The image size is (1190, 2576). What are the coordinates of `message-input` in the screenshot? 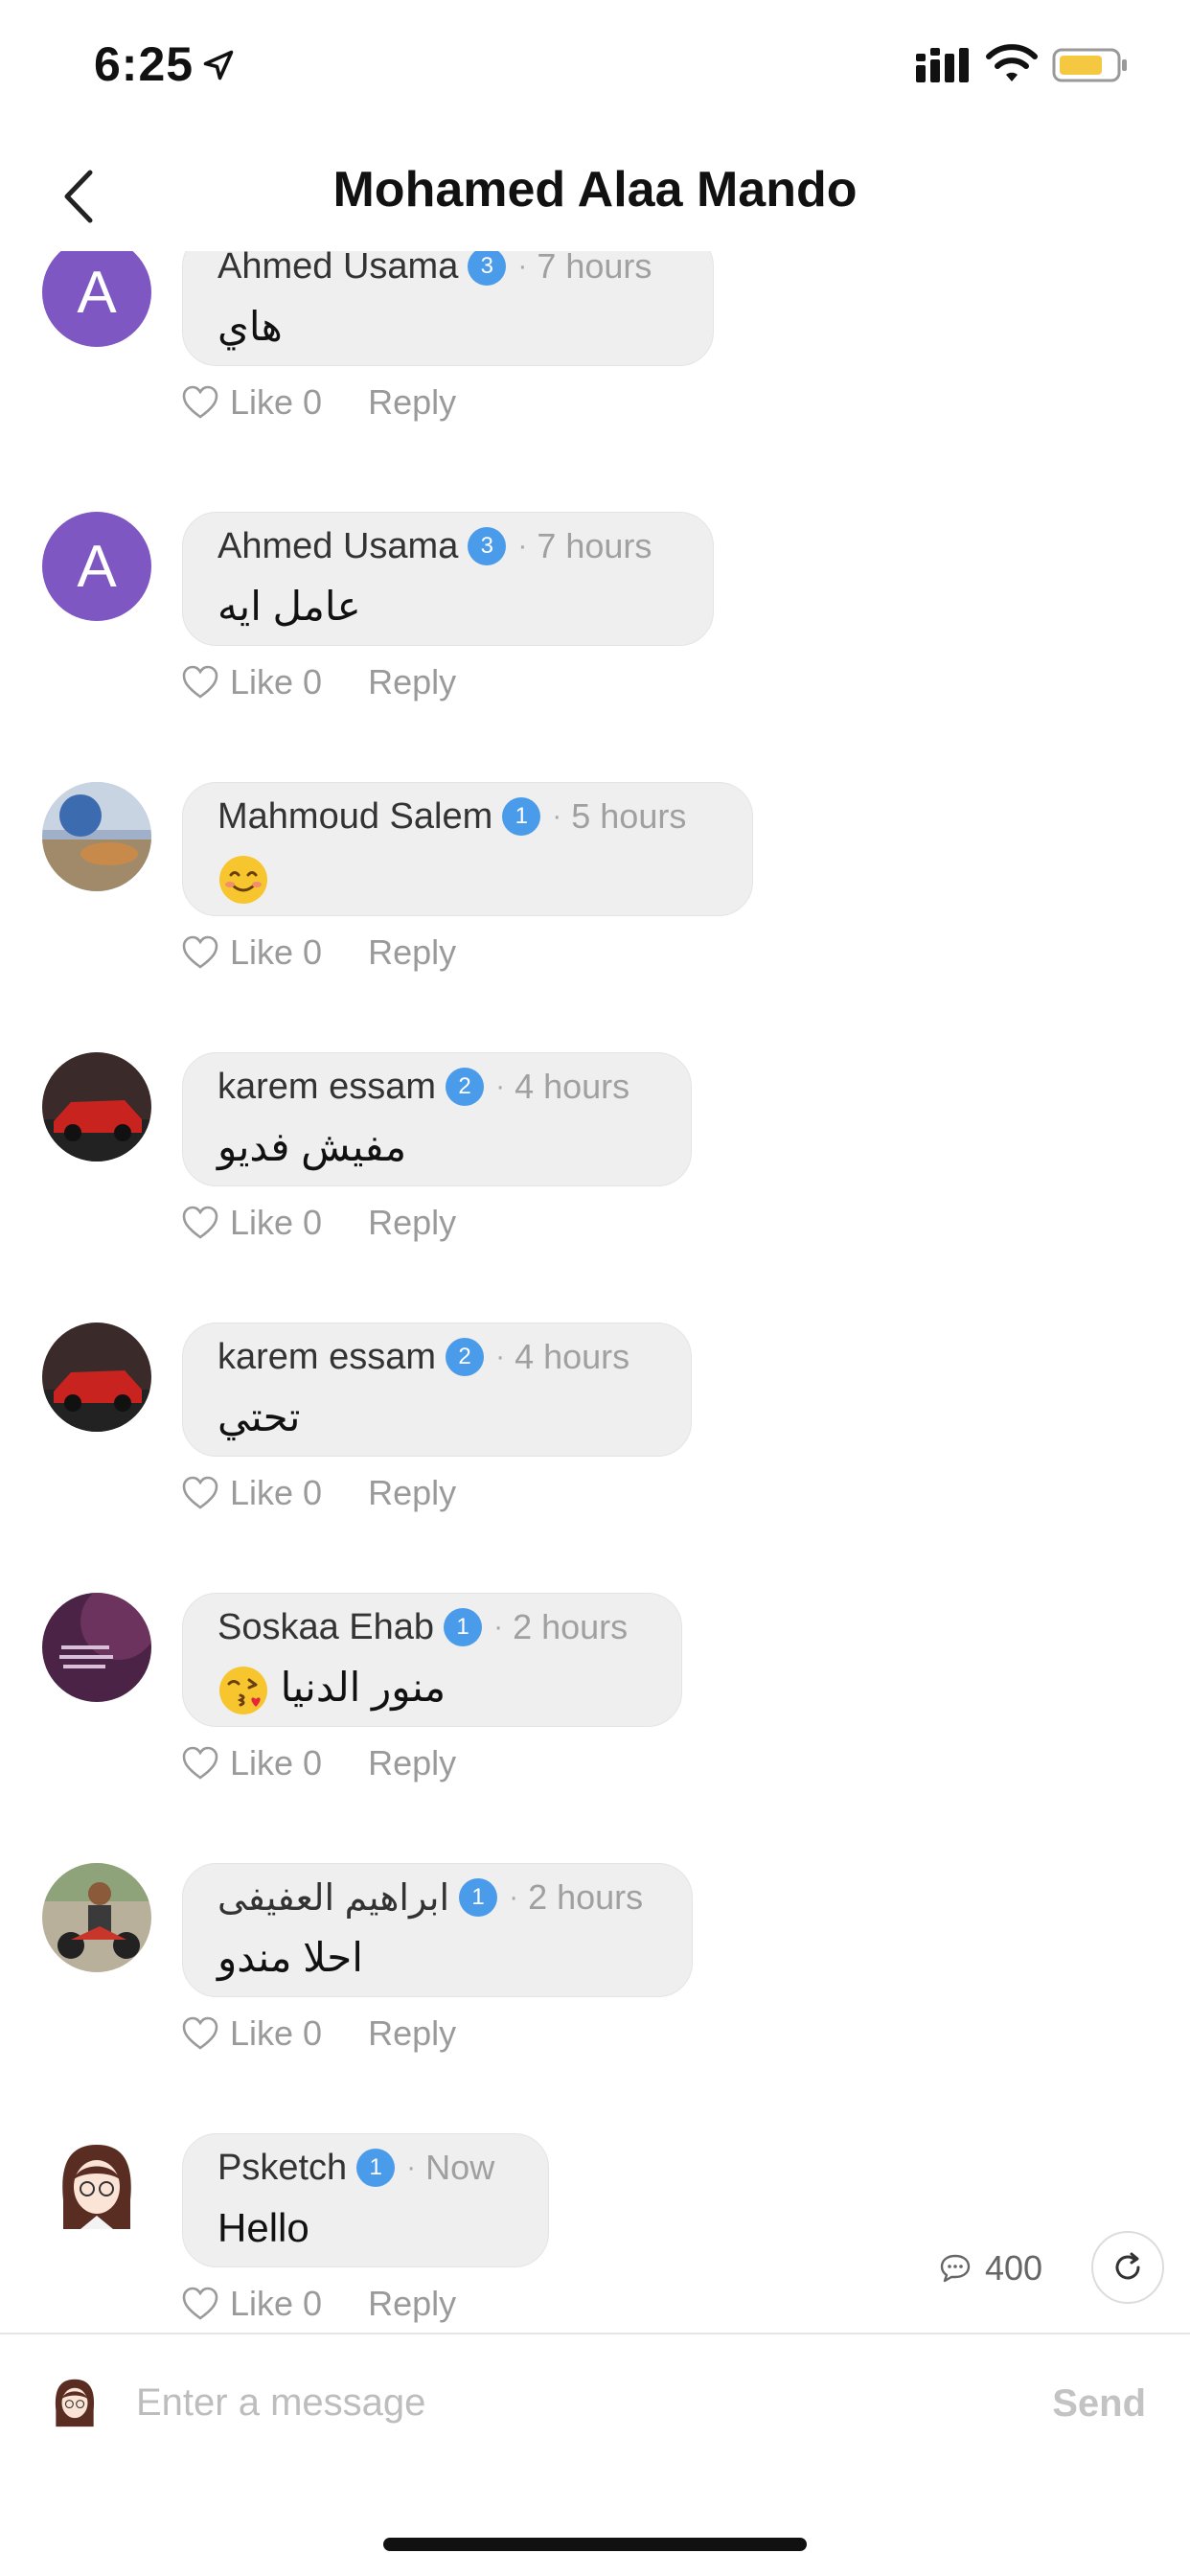 It's located at (567, 2402).